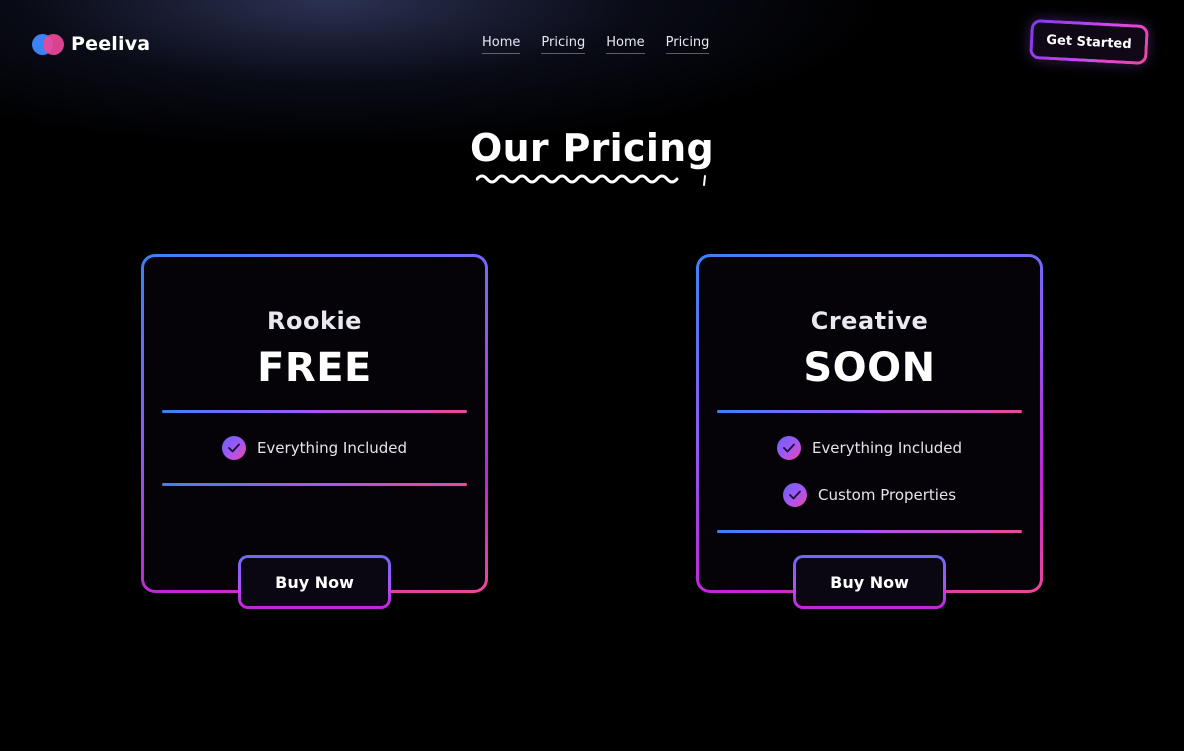 The height and width of the screenshot is (751, 1184). What do you see at coordinates (48, 44) in the screenshot?
I see `logo-circles-icon` at bounding box center [48, 44].